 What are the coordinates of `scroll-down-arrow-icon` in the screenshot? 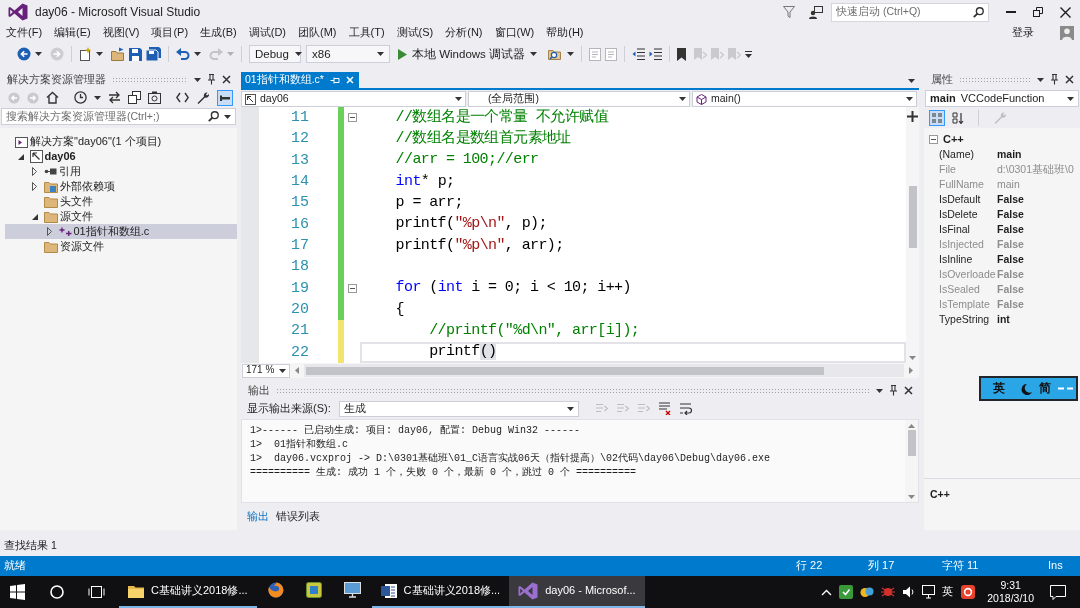 It's located at (911, 497).